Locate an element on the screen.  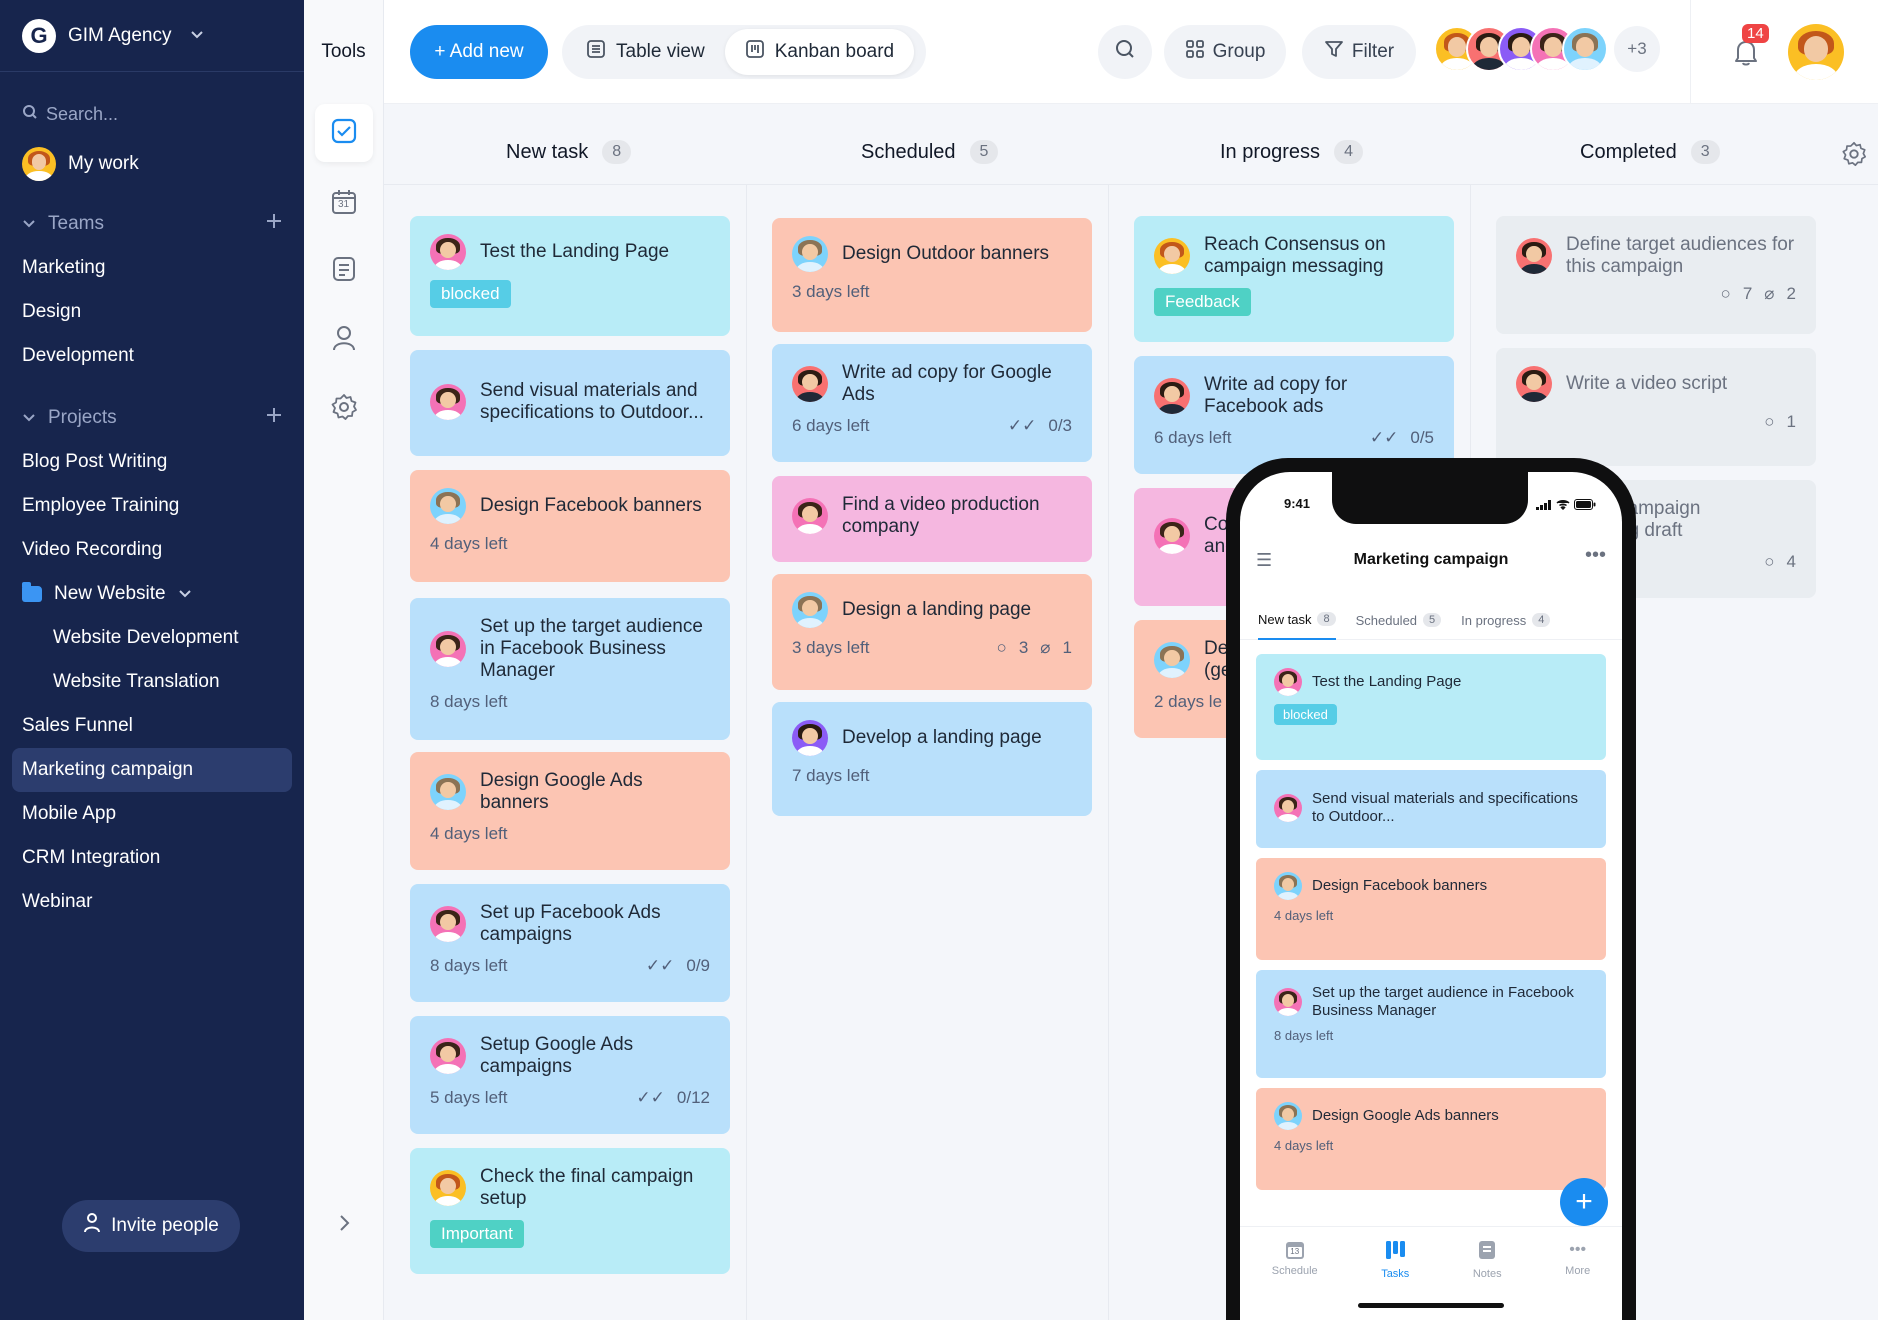
task-card: Check the final campaign setup Important is located at coordinates (570, 1211).